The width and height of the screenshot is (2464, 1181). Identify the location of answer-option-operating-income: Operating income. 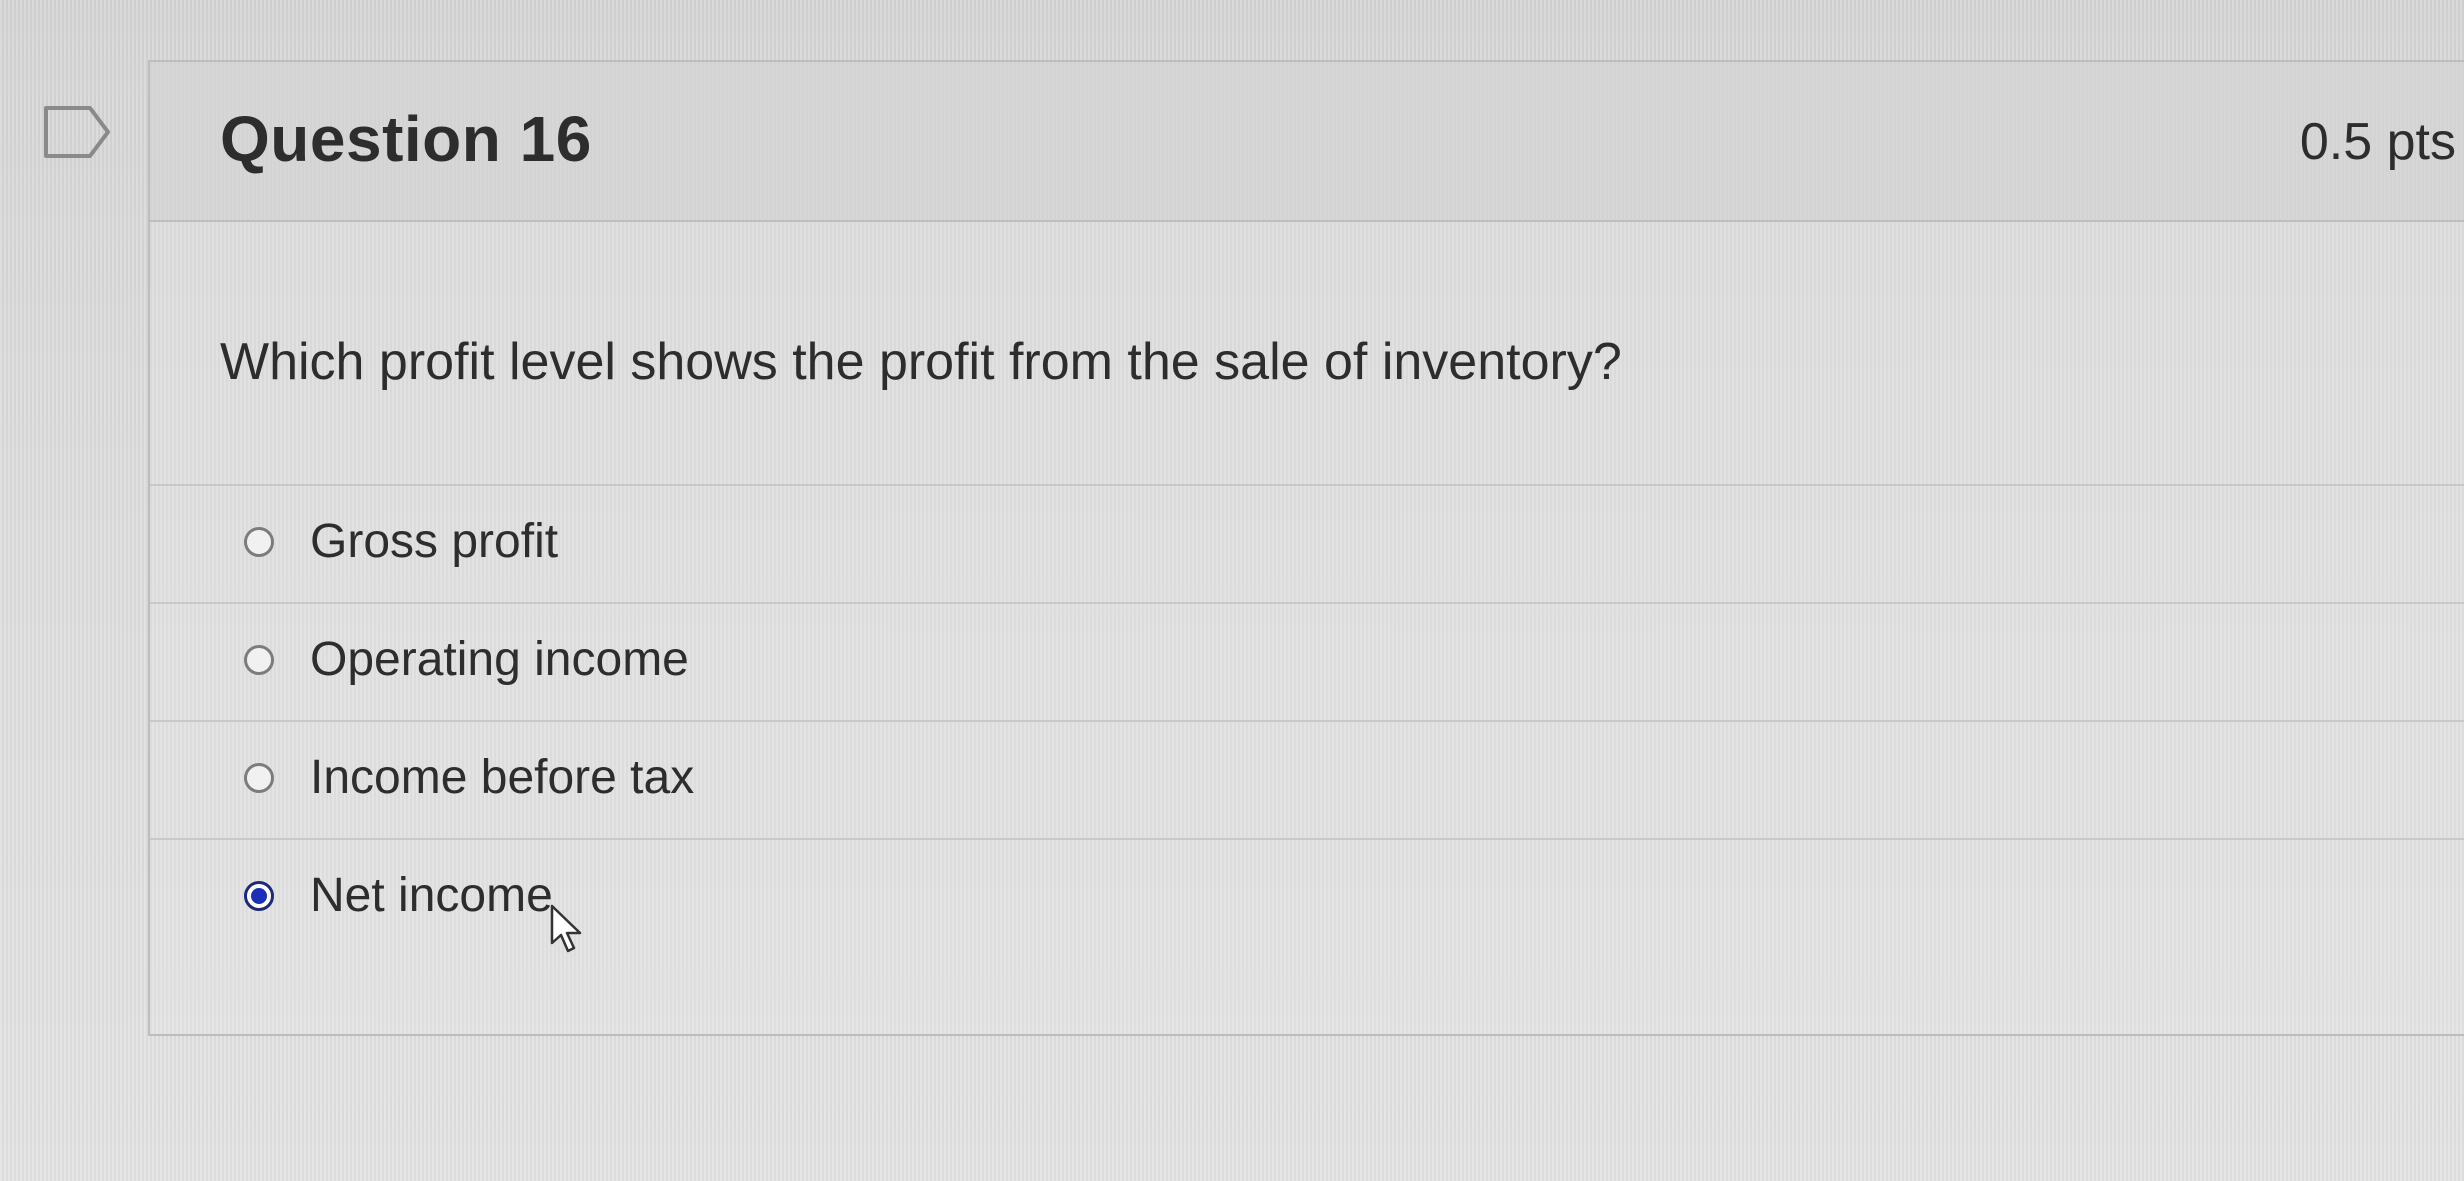
(1307, 661).